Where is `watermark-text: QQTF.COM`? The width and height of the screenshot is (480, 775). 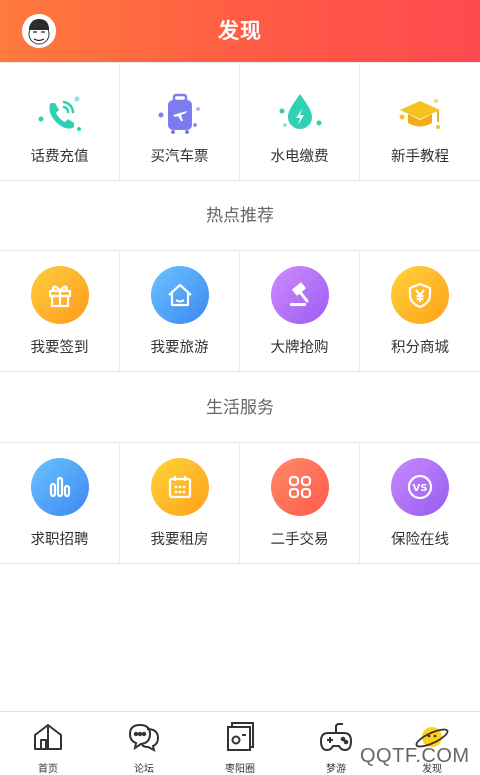 watermark-text: QQTF.COM is located at coordinates (415, 756).